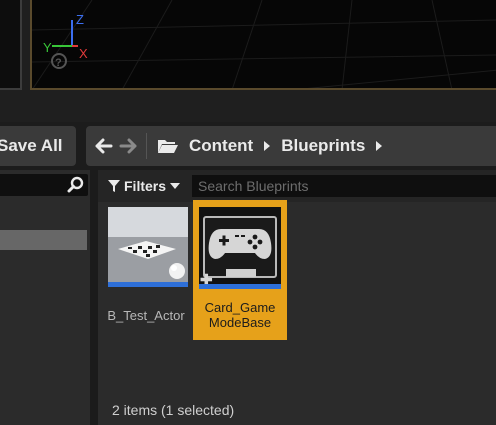 Image resolution: width=496 pixels, height=425 pixels. I want to click on save-all-label: Save All, so click(31, 145).